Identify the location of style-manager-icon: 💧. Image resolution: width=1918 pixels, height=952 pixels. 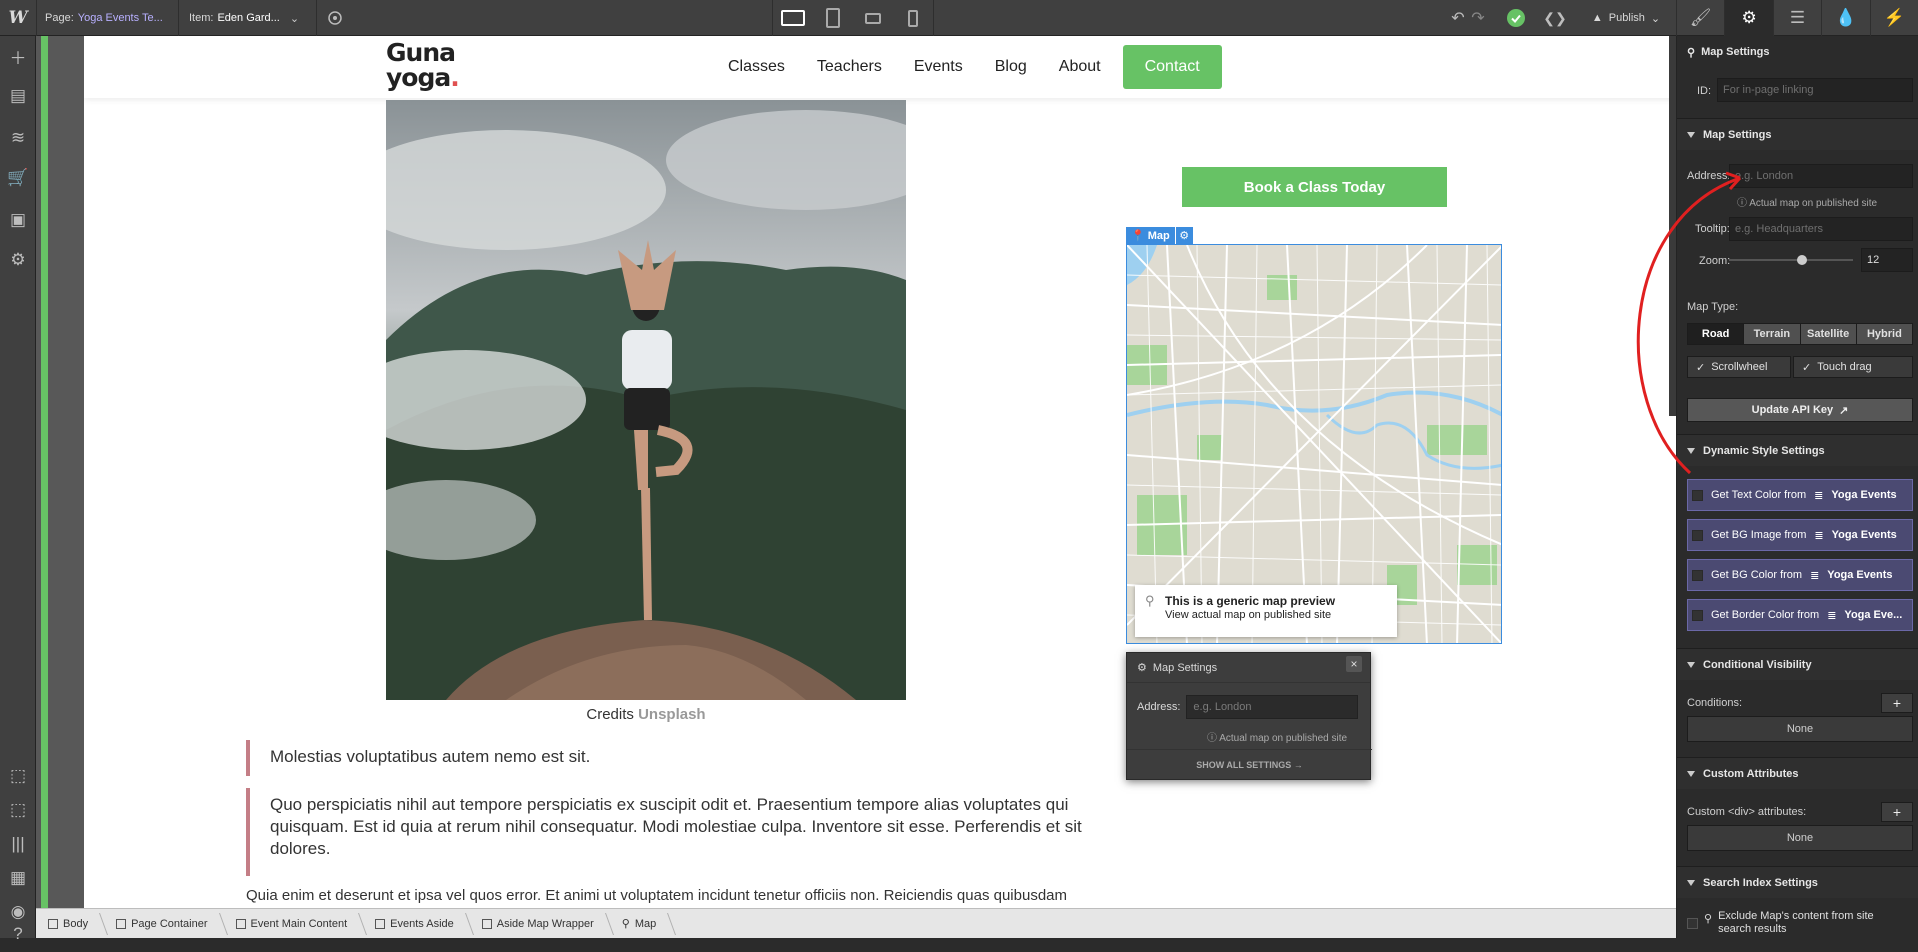
(1845, 18).